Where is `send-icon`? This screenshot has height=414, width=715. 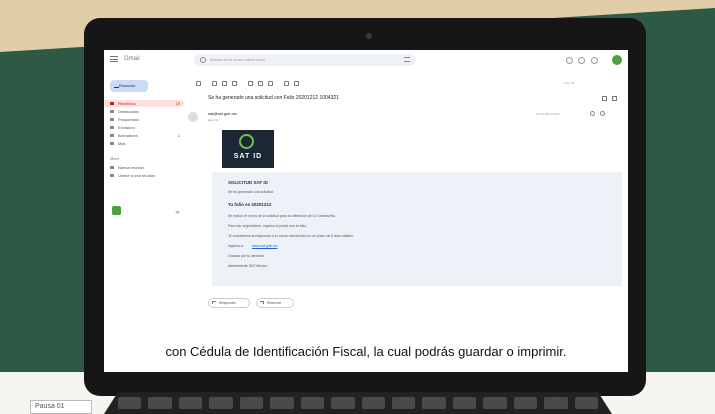
send-icon is located at coordinates (112, 127).